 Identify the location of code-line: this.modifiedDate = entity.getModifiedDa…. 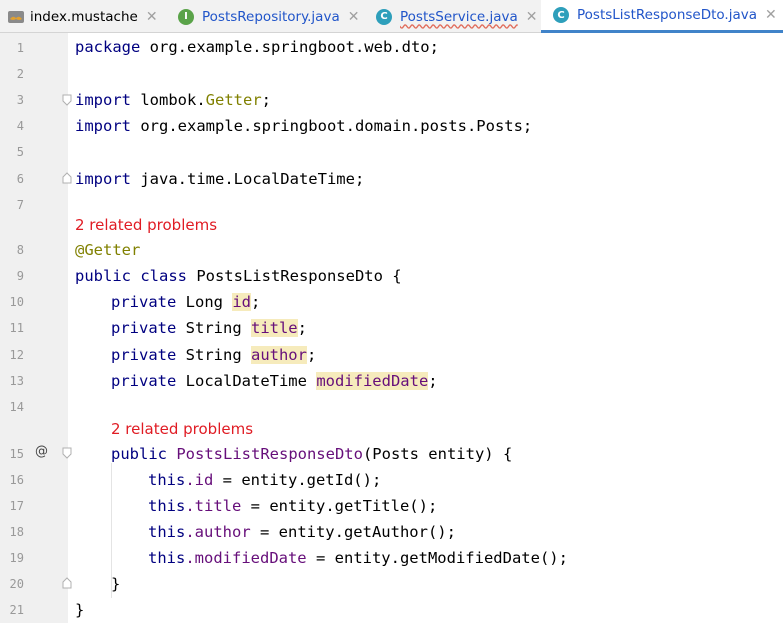
(358, 558).